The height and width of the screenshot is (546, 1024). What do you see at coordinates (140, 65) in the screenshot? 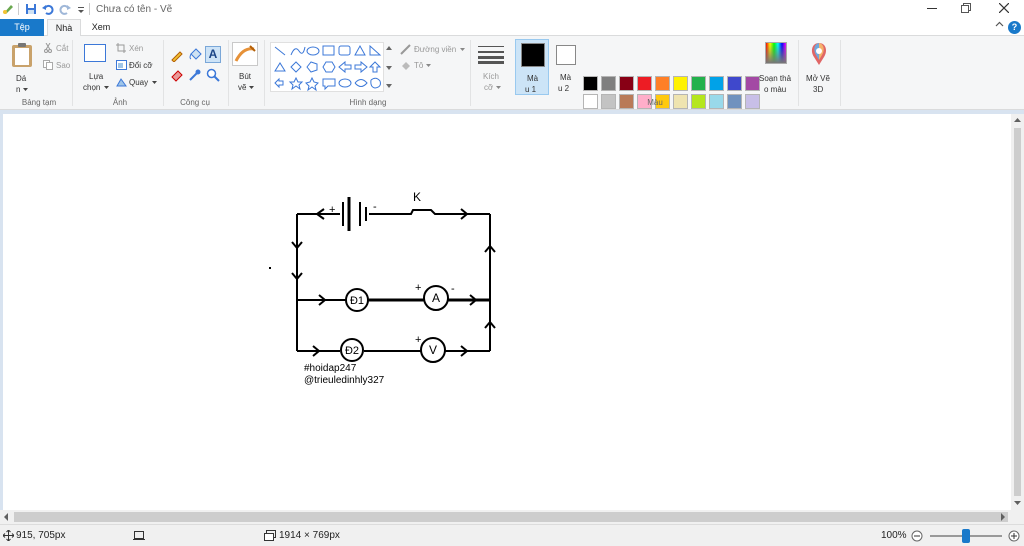
I see `resize-button: Đổi cỡ` at bounding box center [140, 65].